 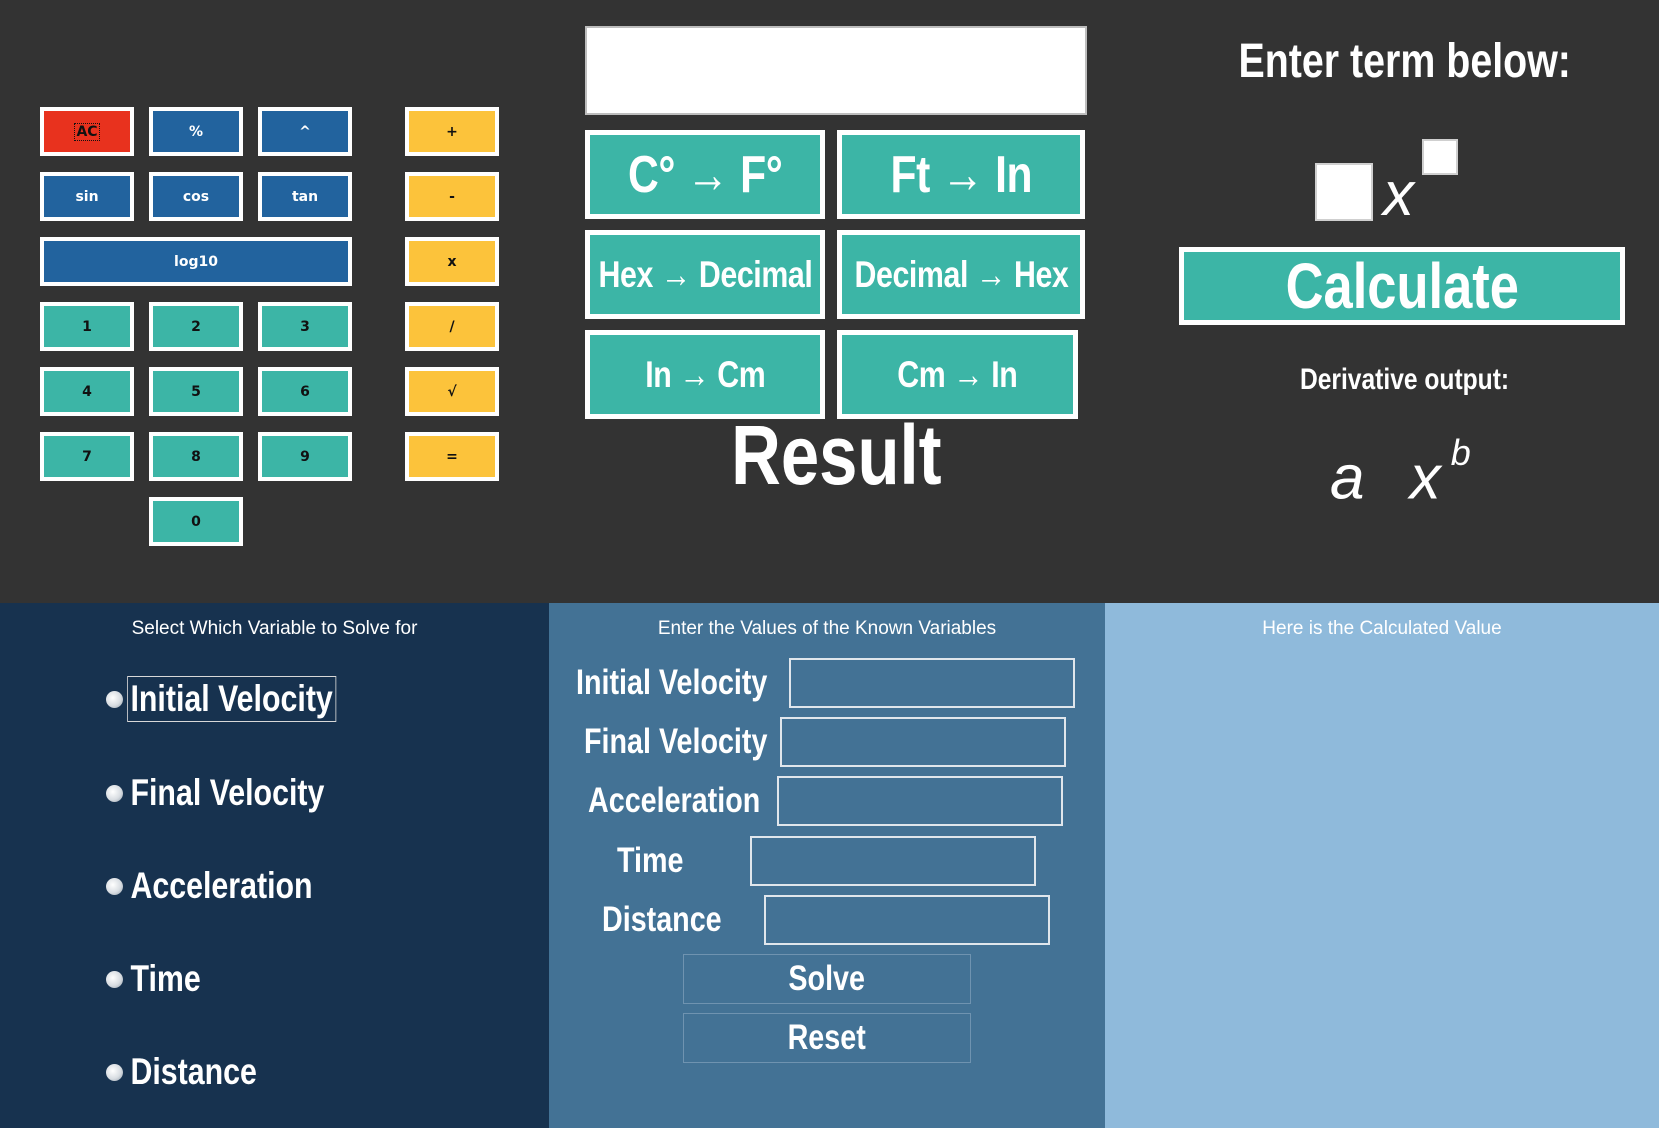 What do you see at coordinates (932, 683) in the screenshot?
I see `initial-velocity-input` at bounding box center [932, 683].